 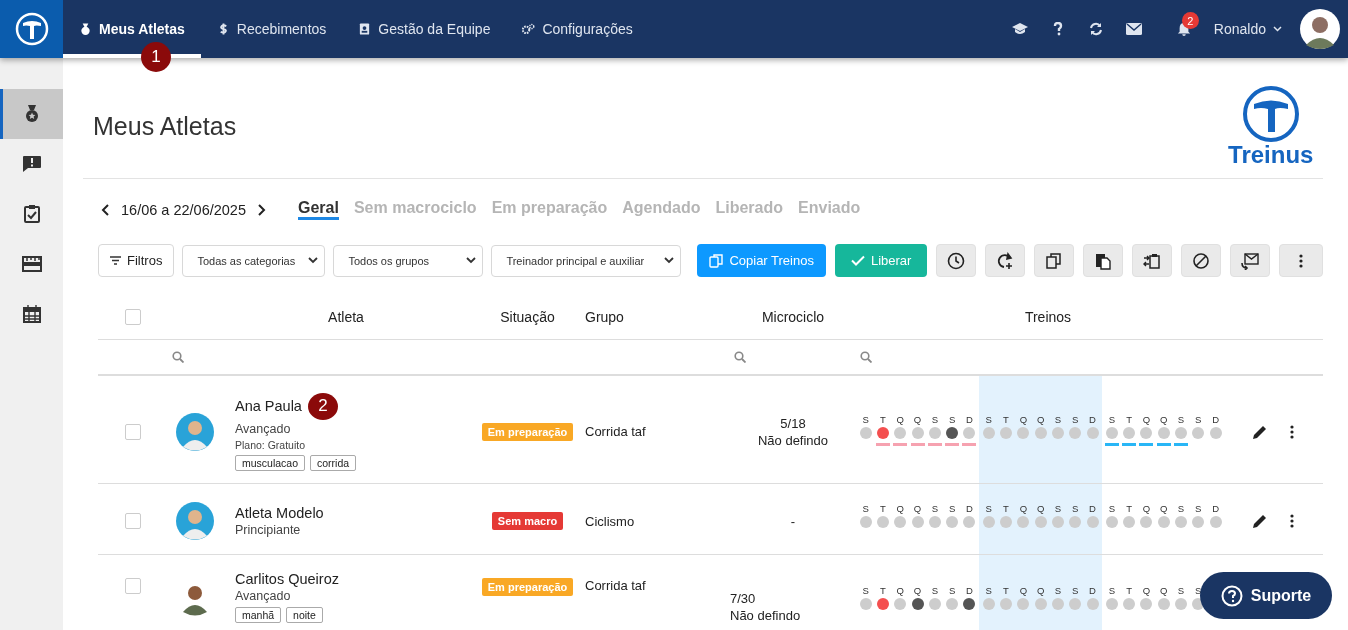 What do you see at coordinates (1019, 29) in the screenshot?
I see `graduation-cap-icon` at bounding box center [1019, 29].